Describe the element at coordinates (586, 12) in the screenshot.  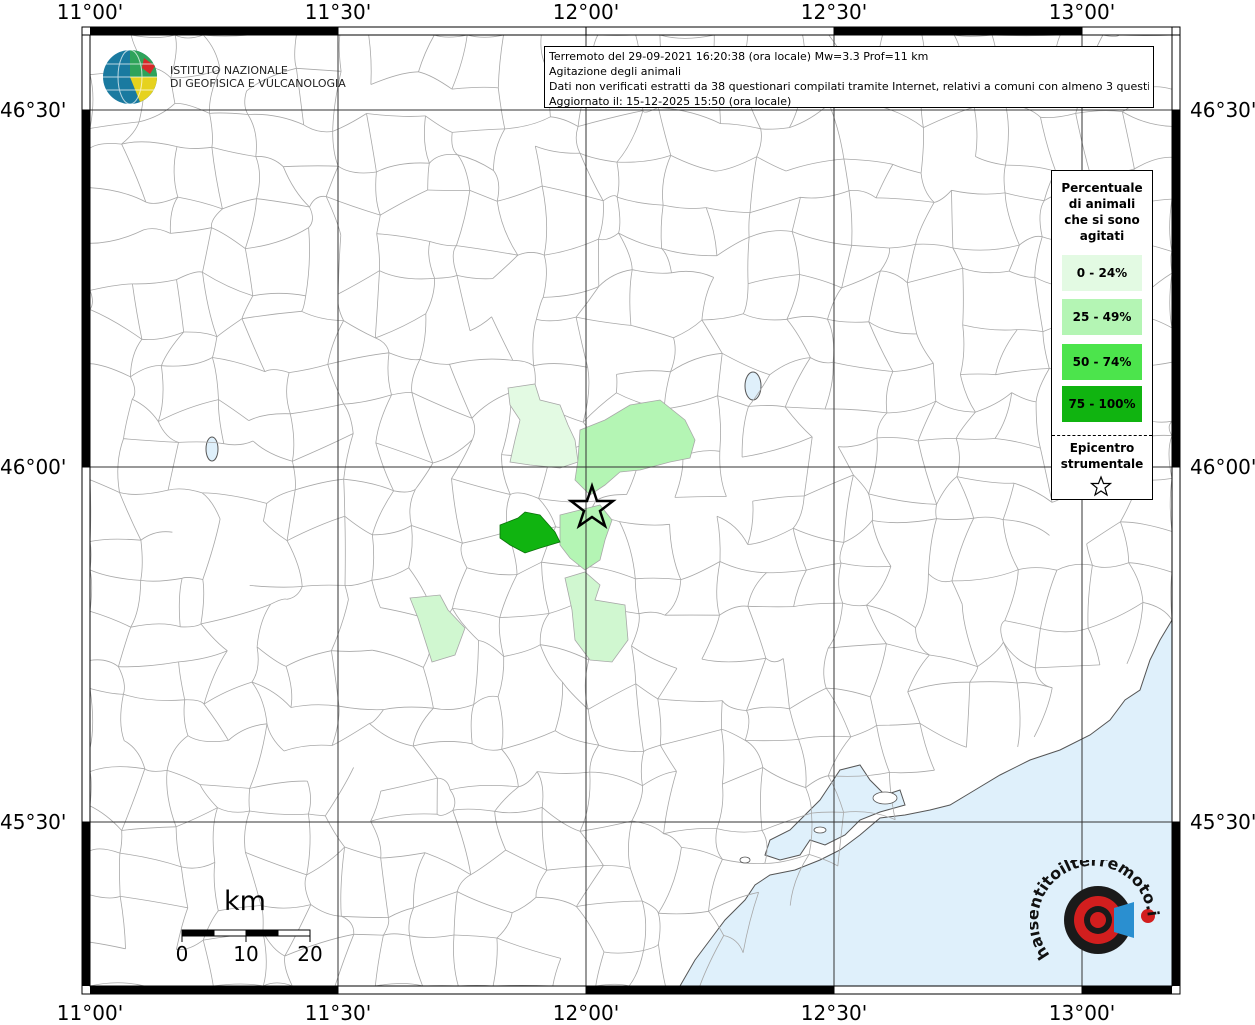
I see `top-tick-label: 12°00'` at that location.